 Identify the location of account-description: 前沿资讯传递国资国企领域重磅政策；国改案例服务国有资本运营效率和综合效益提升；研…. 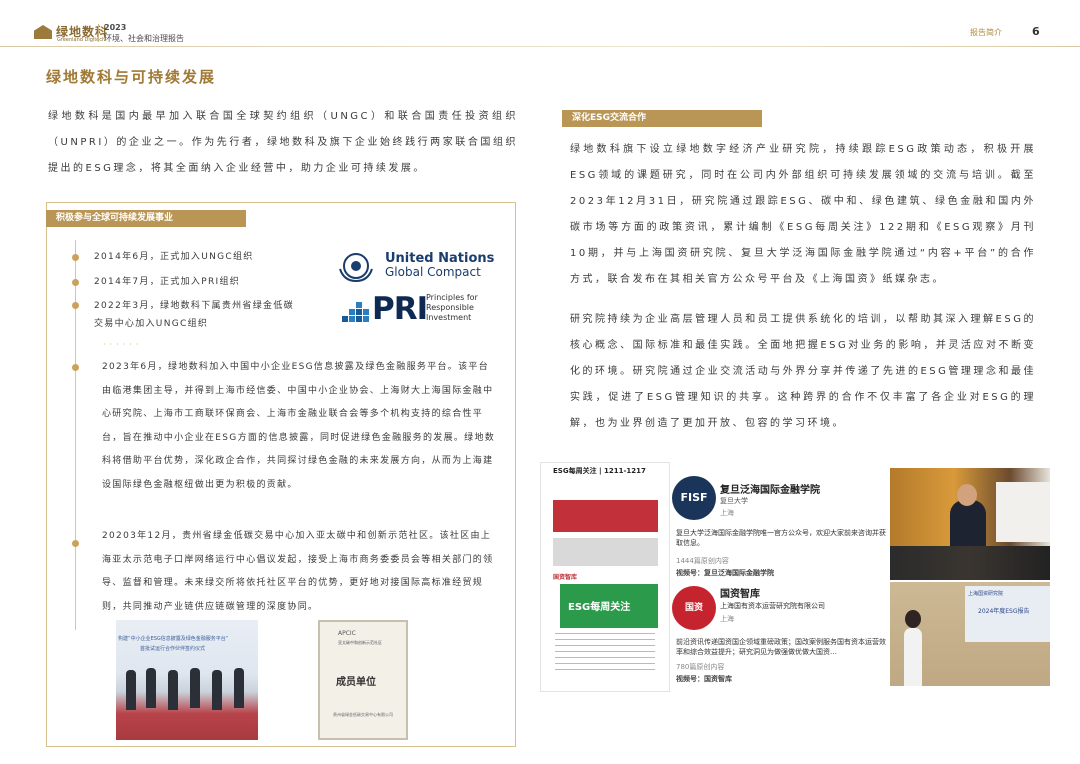
(781, 647).